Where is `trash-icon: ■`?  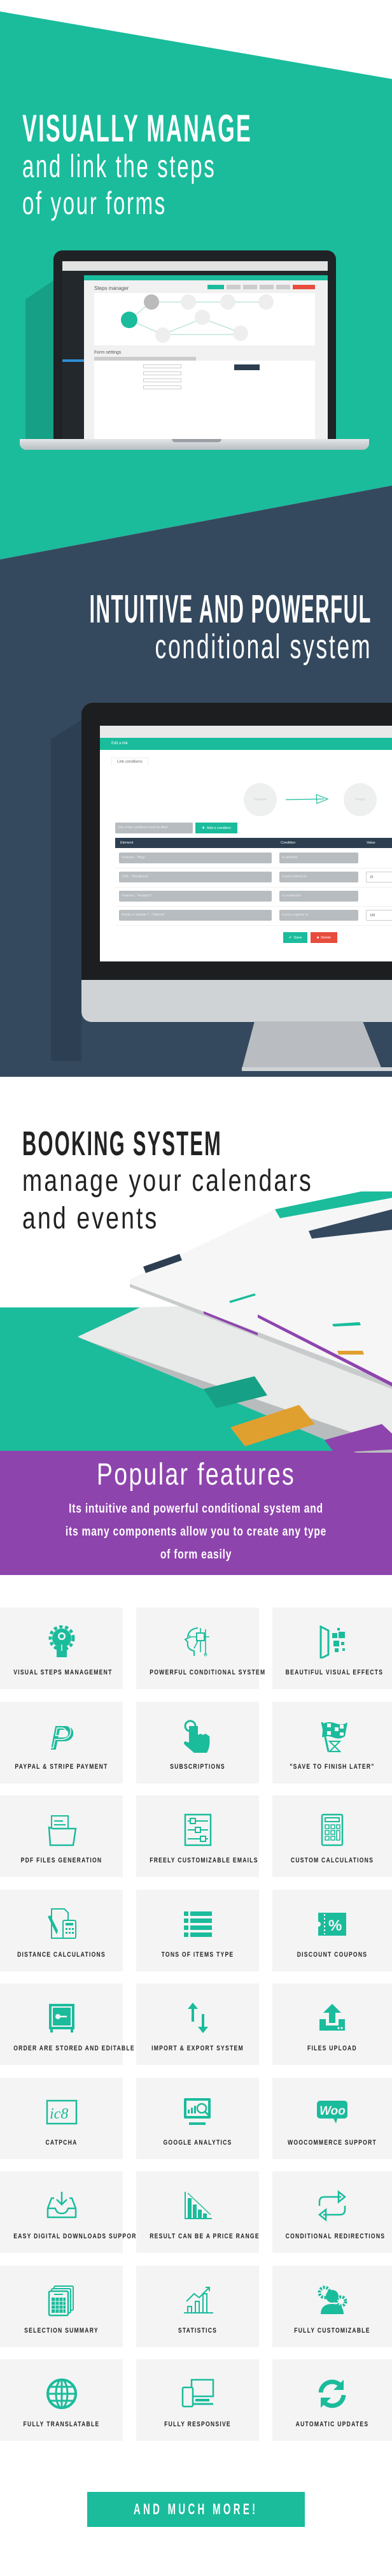
trash-icon: ■ is located at coordinates (317, 937).